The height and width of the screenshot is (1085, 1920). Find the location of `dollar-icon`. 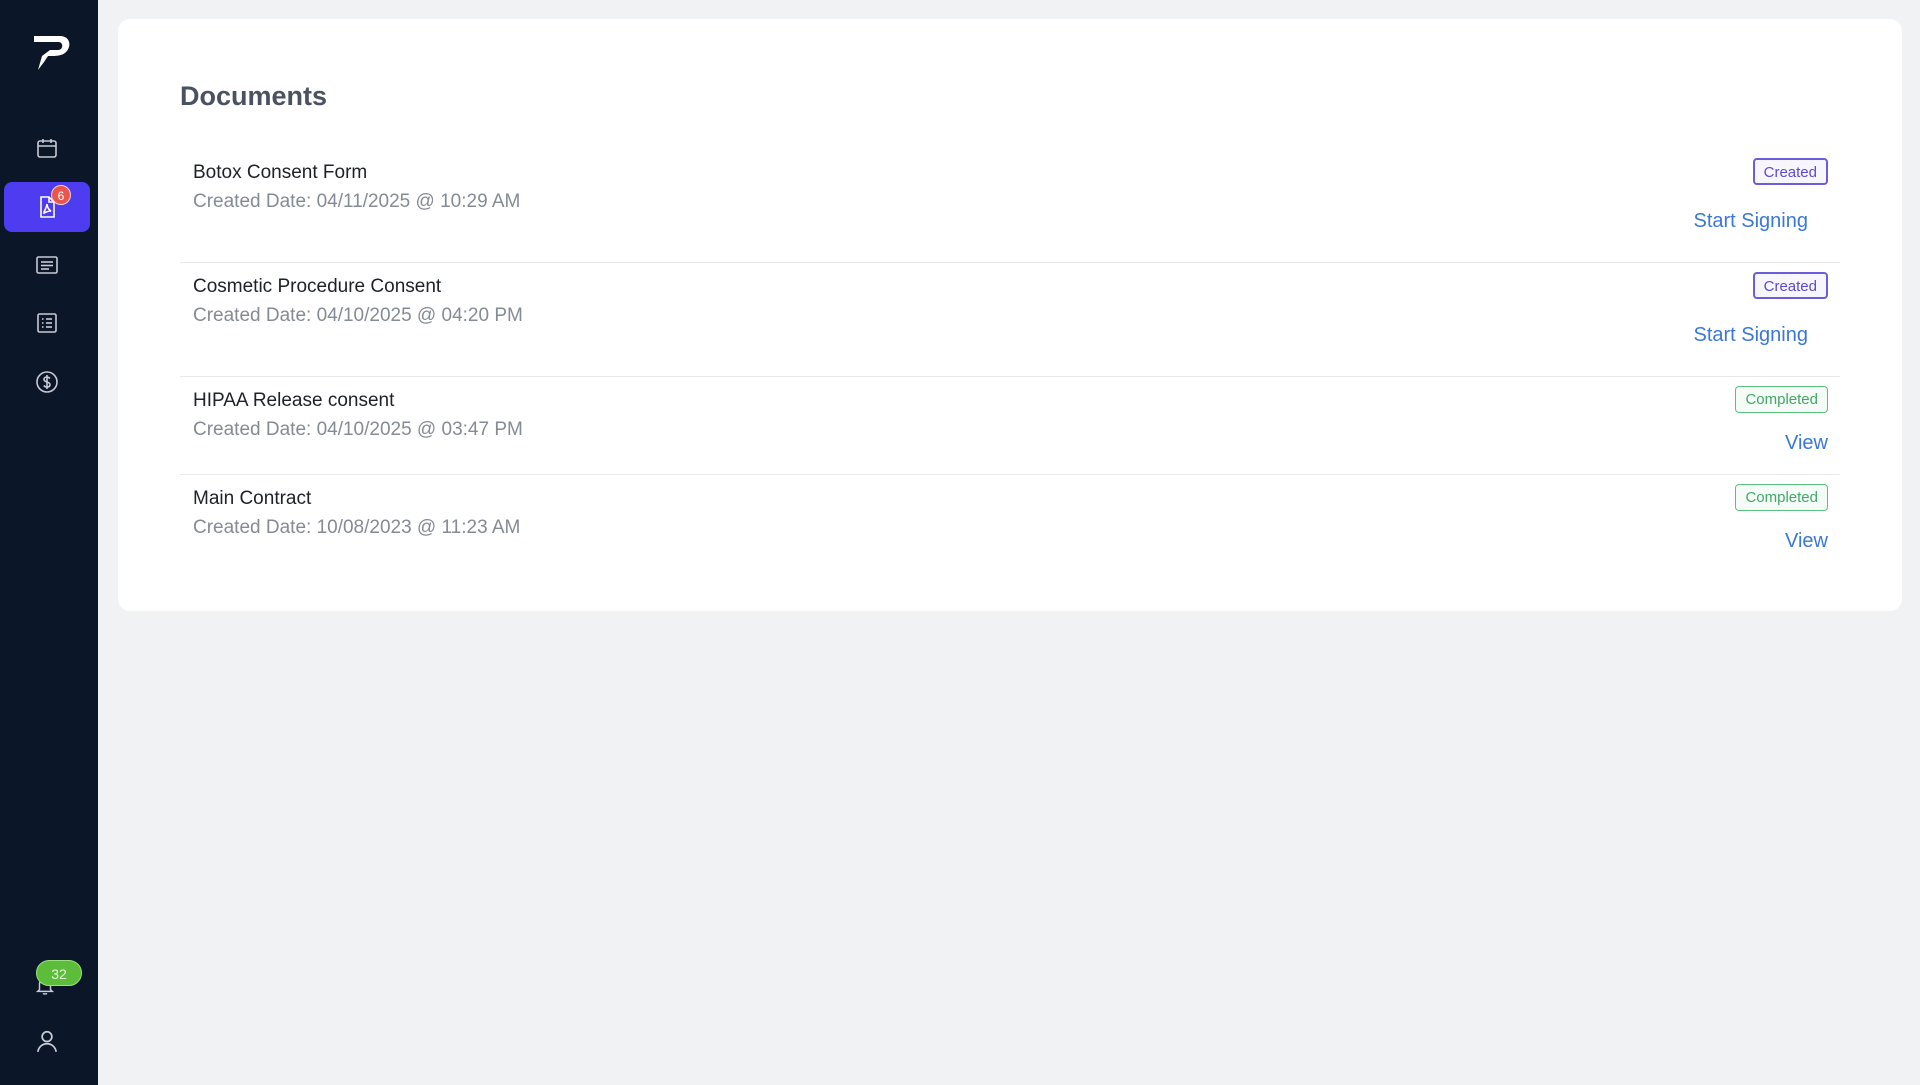

dollar-icon is located at coordinates (47, 382).